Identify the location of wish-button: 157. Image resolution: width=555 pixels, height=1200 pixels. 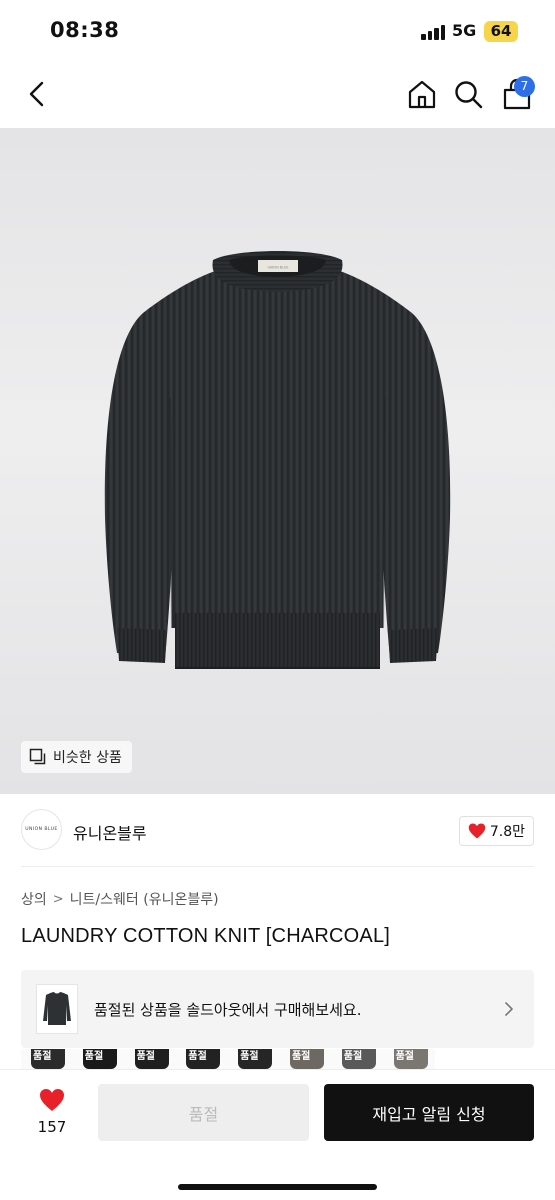
(52, 1112).